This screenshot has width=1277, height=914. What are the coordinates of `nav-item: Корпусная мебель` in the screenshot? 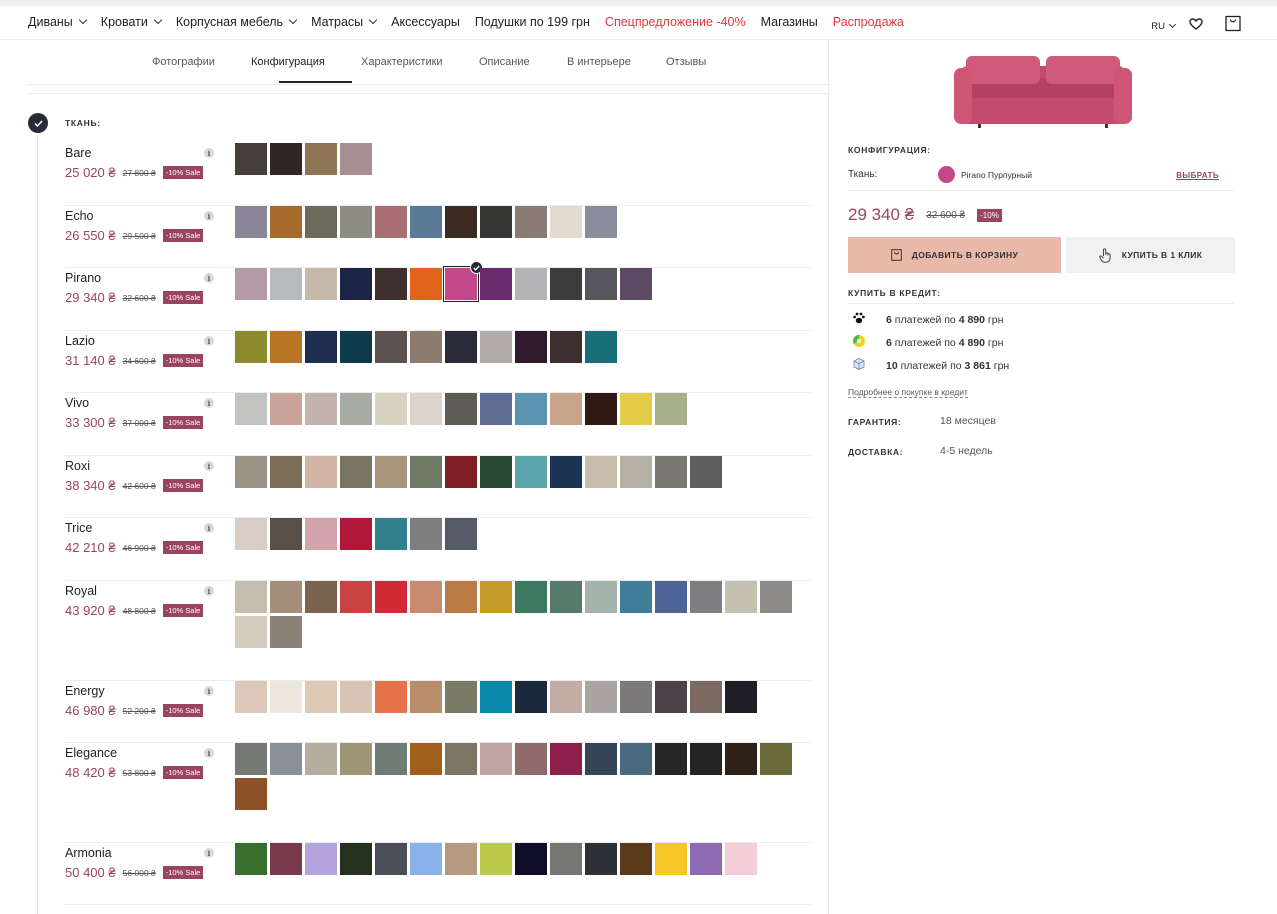 It's located at (237, 22).